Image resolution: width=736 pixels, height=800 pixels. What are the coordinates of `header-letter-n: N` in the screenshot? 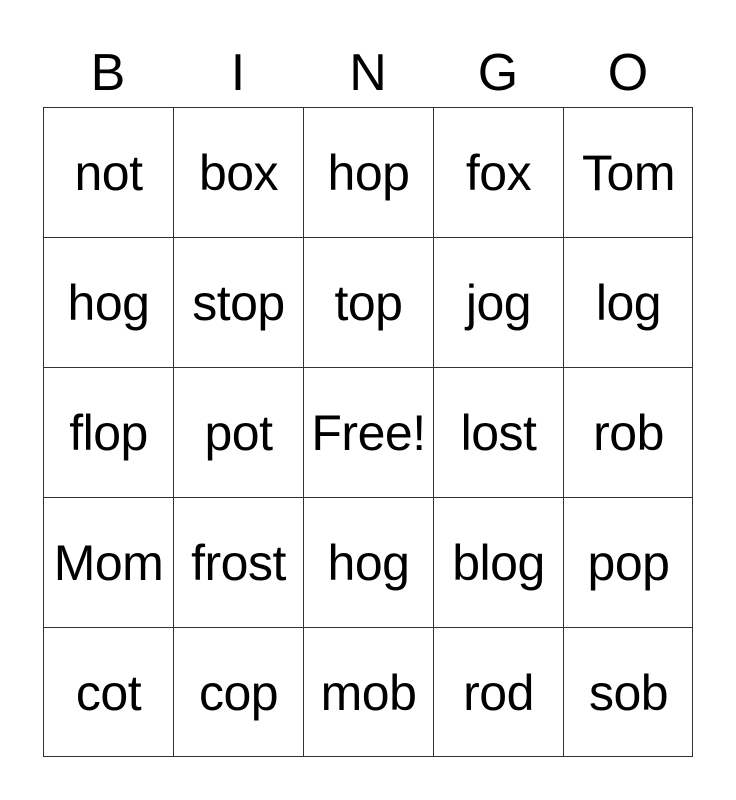 It's located at (368, 73).